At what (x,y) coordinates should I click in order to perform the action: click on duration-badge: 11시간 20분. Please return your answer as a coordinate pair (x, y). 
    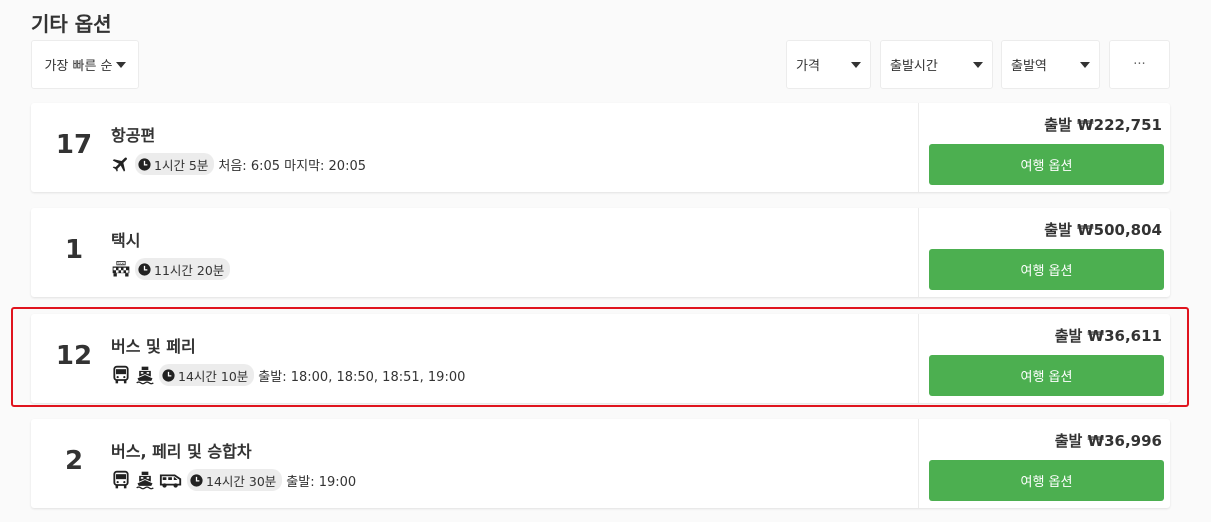
    Looking at the image, I should click on (183, 269).